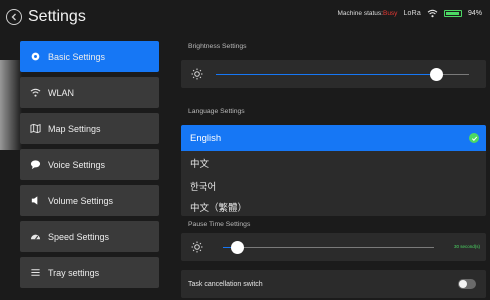 The height and width of the screenshot is (300, 490). I want to click on sidebar-item-basic-settings: Basic Settings, so click(89, 56).